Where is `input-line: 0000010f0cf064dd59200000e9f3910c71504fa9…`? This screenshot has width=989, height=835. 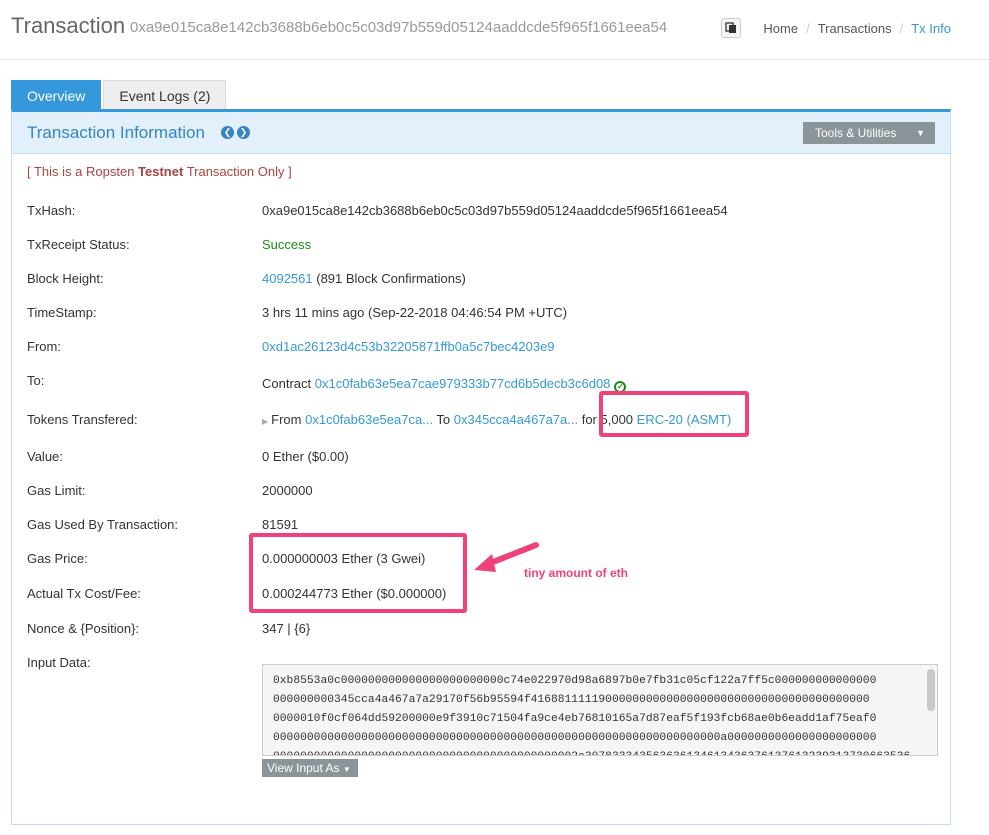 input-line: 0000010f0cf064dd59200000e9f3910c71504fa9… is located at coordinates (575, 719).